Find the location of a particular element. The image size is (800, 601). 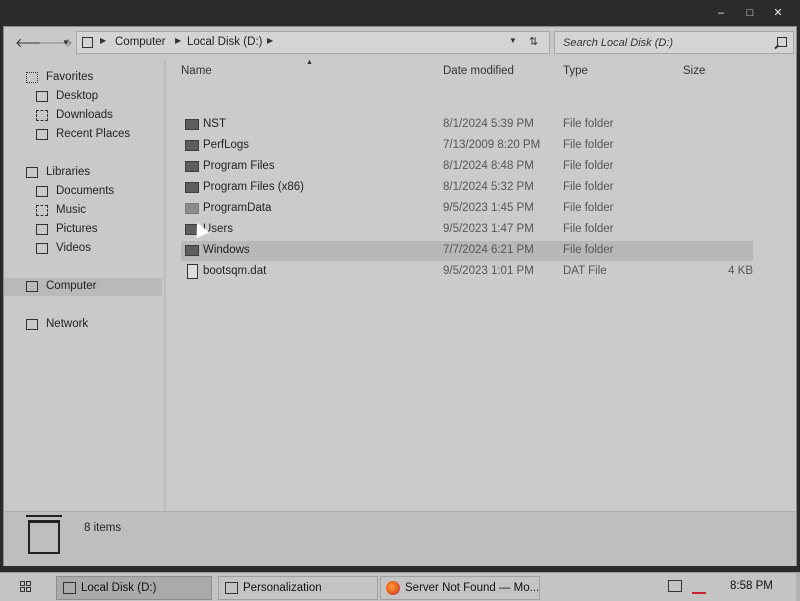

search-box: Search Local Disk (D:) is located at coordinates (674, 42).